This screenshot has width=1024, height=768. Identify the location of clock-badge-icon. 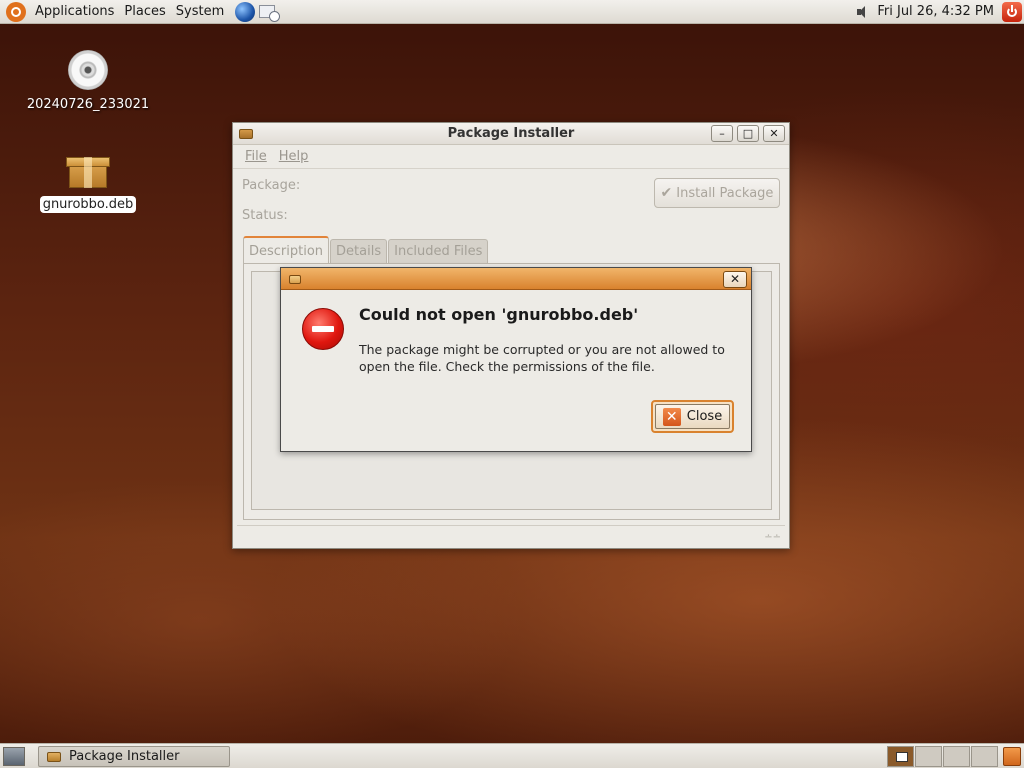
(275, 16).